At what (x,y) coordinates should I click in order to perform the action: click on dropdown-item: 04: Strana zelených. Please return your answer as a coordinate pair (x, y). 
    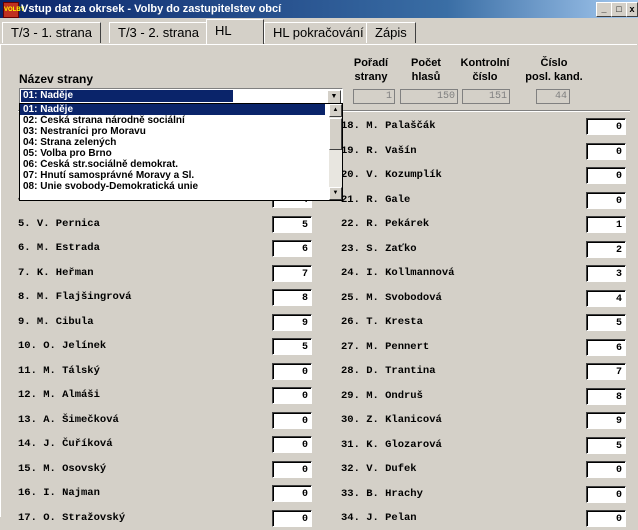
    Looking at the image, I should click on (172, 142).